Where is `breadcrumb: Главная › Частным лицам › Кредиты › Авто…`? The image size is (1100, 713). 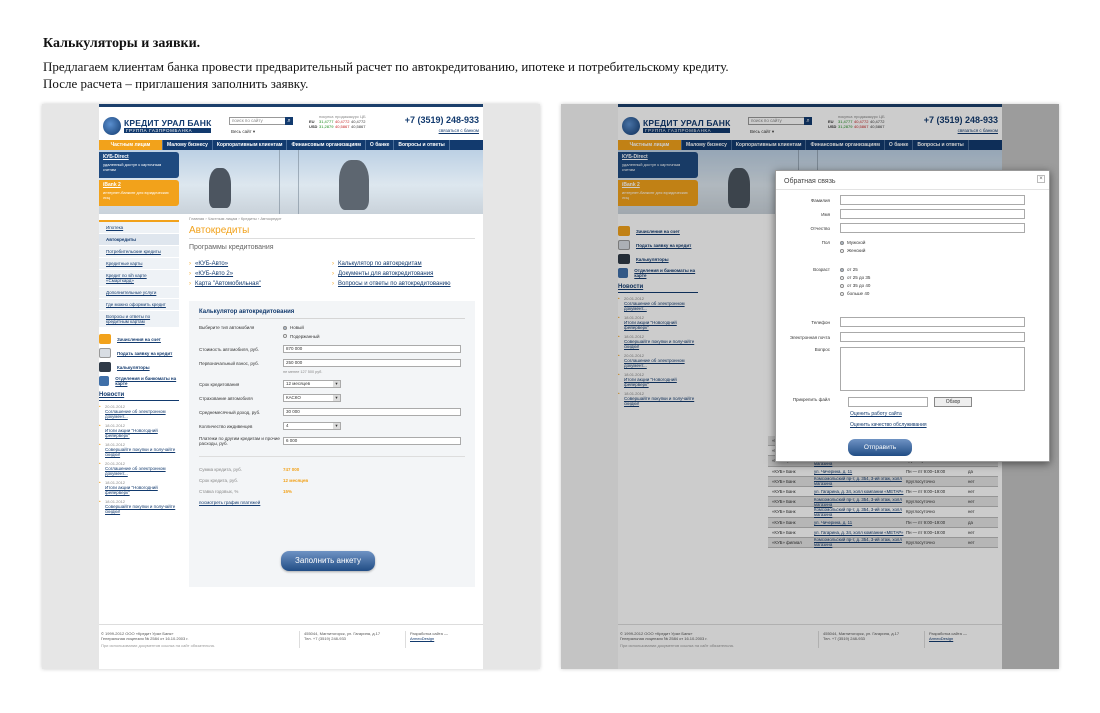 breadcrumb: Главная › Частным лицам › Кредиты › Авто… is located at coordinates (332, 218).